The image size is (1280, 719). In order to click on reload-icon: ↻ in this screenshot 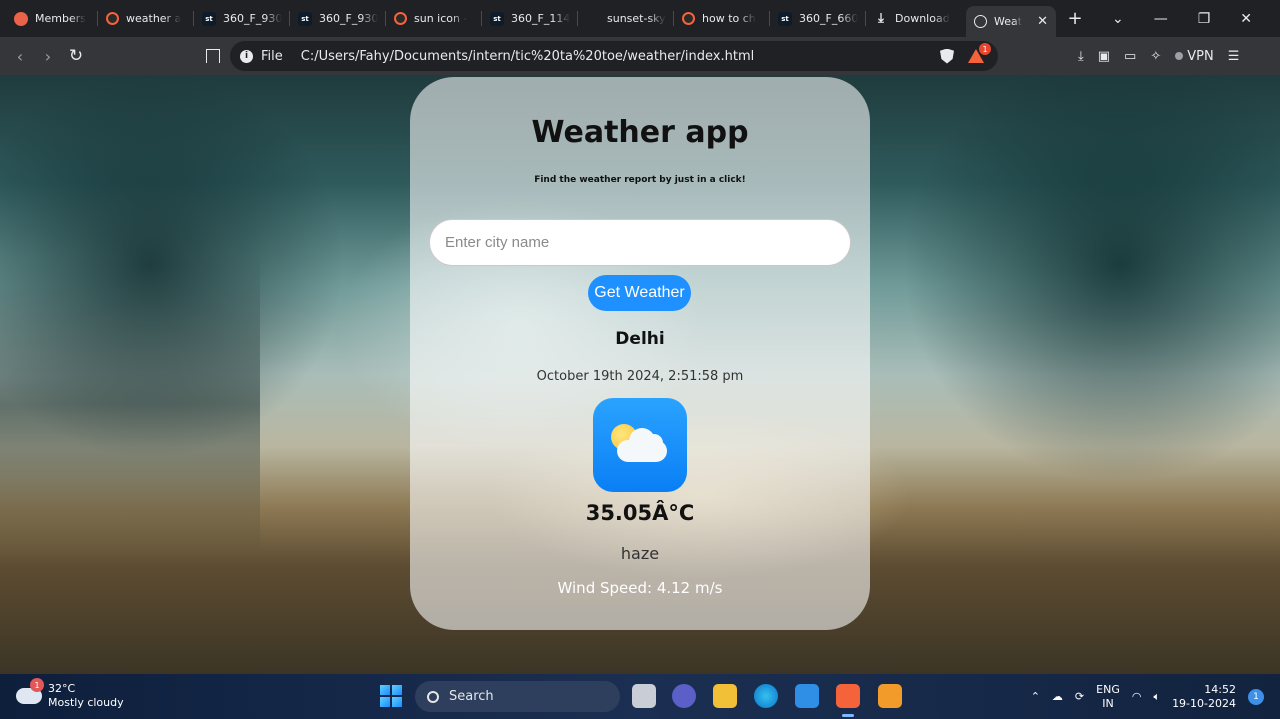, I will do `click(76, 56)`.